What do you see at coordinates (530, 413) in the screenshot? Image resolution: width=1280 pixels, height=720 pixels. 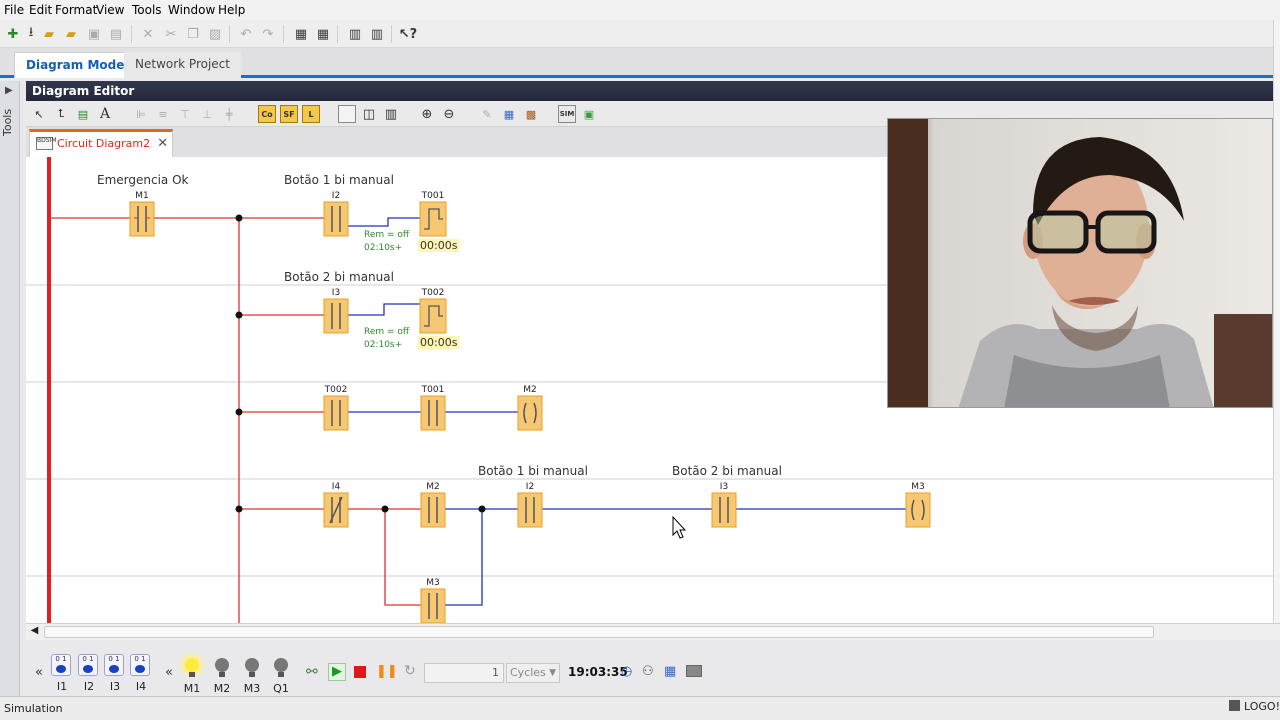 I see `coil-m2` at bounding box center [530, 413].